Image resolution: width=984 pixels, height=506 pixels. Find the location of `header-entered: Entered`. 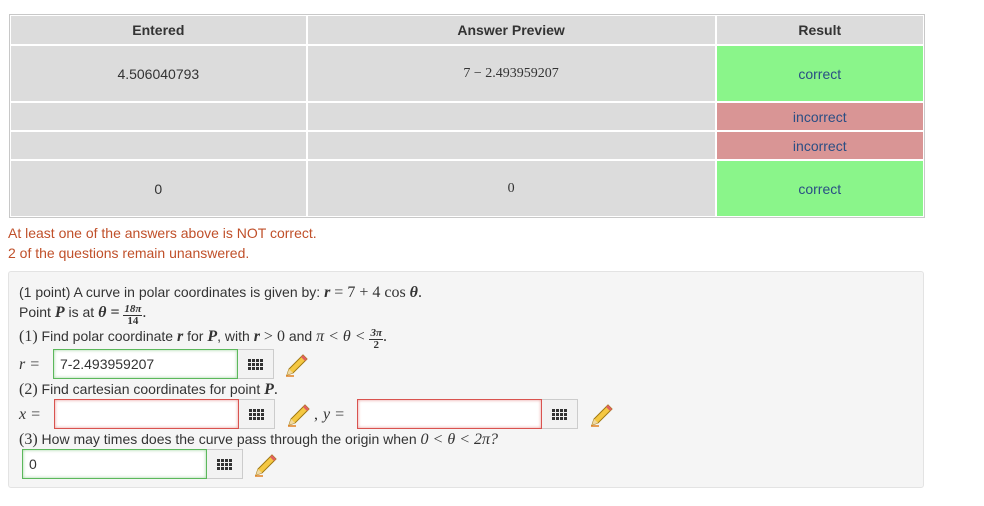

header-entered: Entered is located at coordinates (158, 30).